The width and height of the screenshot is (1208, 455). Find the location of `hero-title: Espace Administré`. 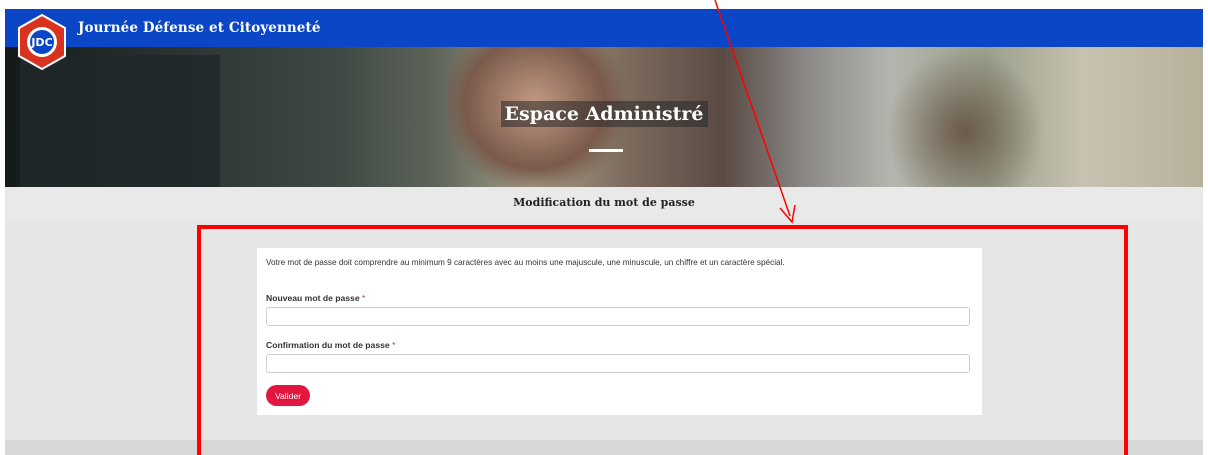

hero-title: Espace Administré is located at coordinates (604, 114).